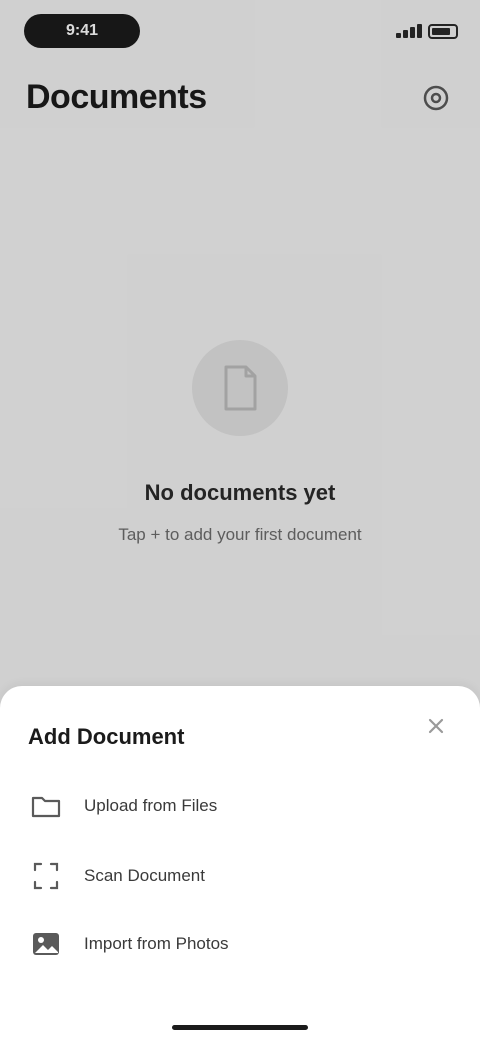 The width and height of the screenshot is (480, 1040). What do you see at coordinates (240, 876) in the screenshot?
I see `scan-document-option: Scan Document` at bounding box center [240, 876].